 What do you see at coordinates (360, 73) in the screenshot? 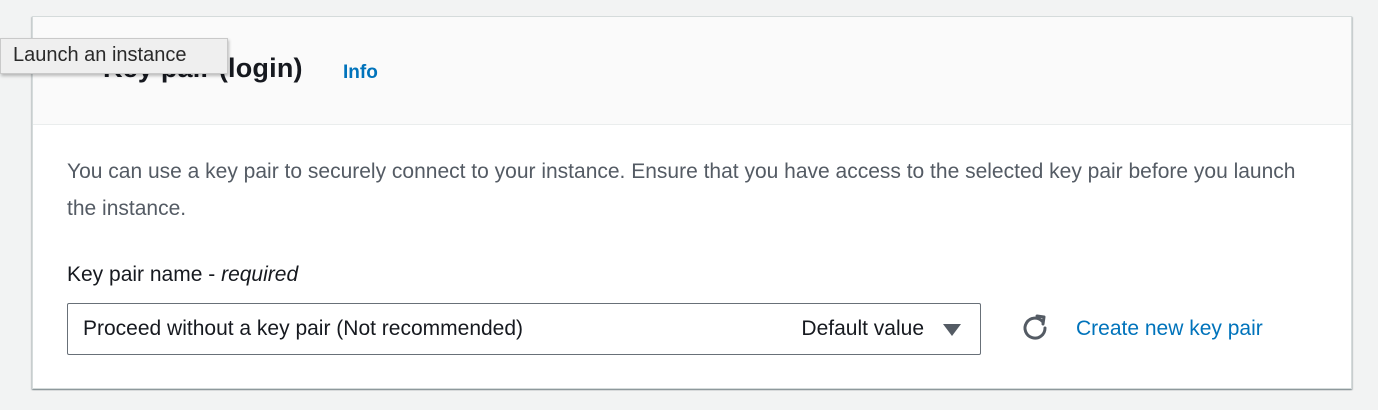
I see `info-link: Info` at bounding box center [360, 73].